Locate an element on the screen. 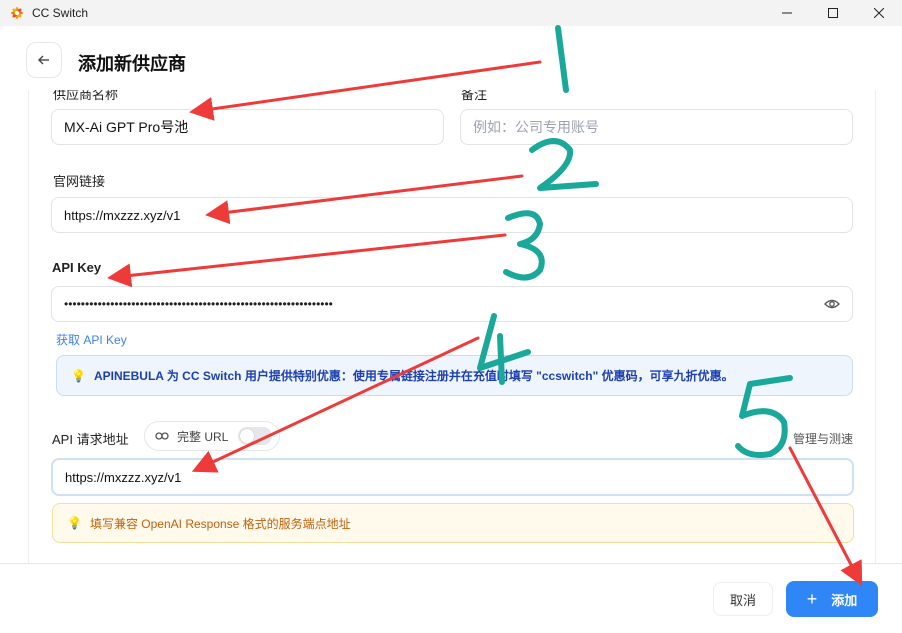 Image resolution: width=902 pixels, height=633 pixels. endpoint-hint-box: 💡 填写兼容 OpenAI Response 格式的服务端点地址 is located at coordinates (453, 523).